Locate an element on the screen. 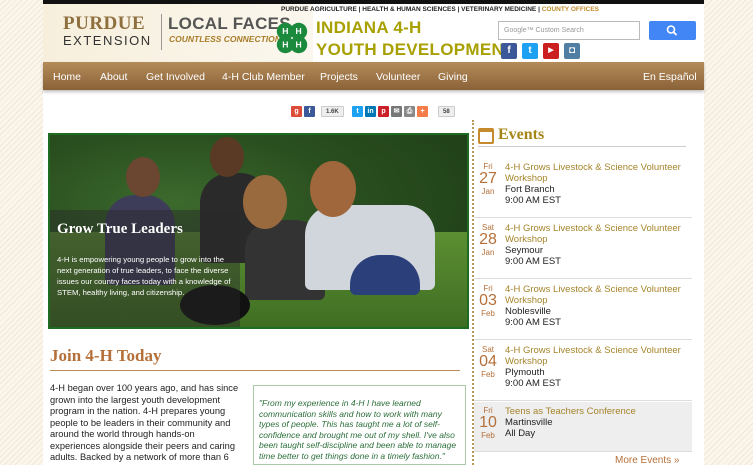  event-day: 04 is located at coordinates (488, 361).